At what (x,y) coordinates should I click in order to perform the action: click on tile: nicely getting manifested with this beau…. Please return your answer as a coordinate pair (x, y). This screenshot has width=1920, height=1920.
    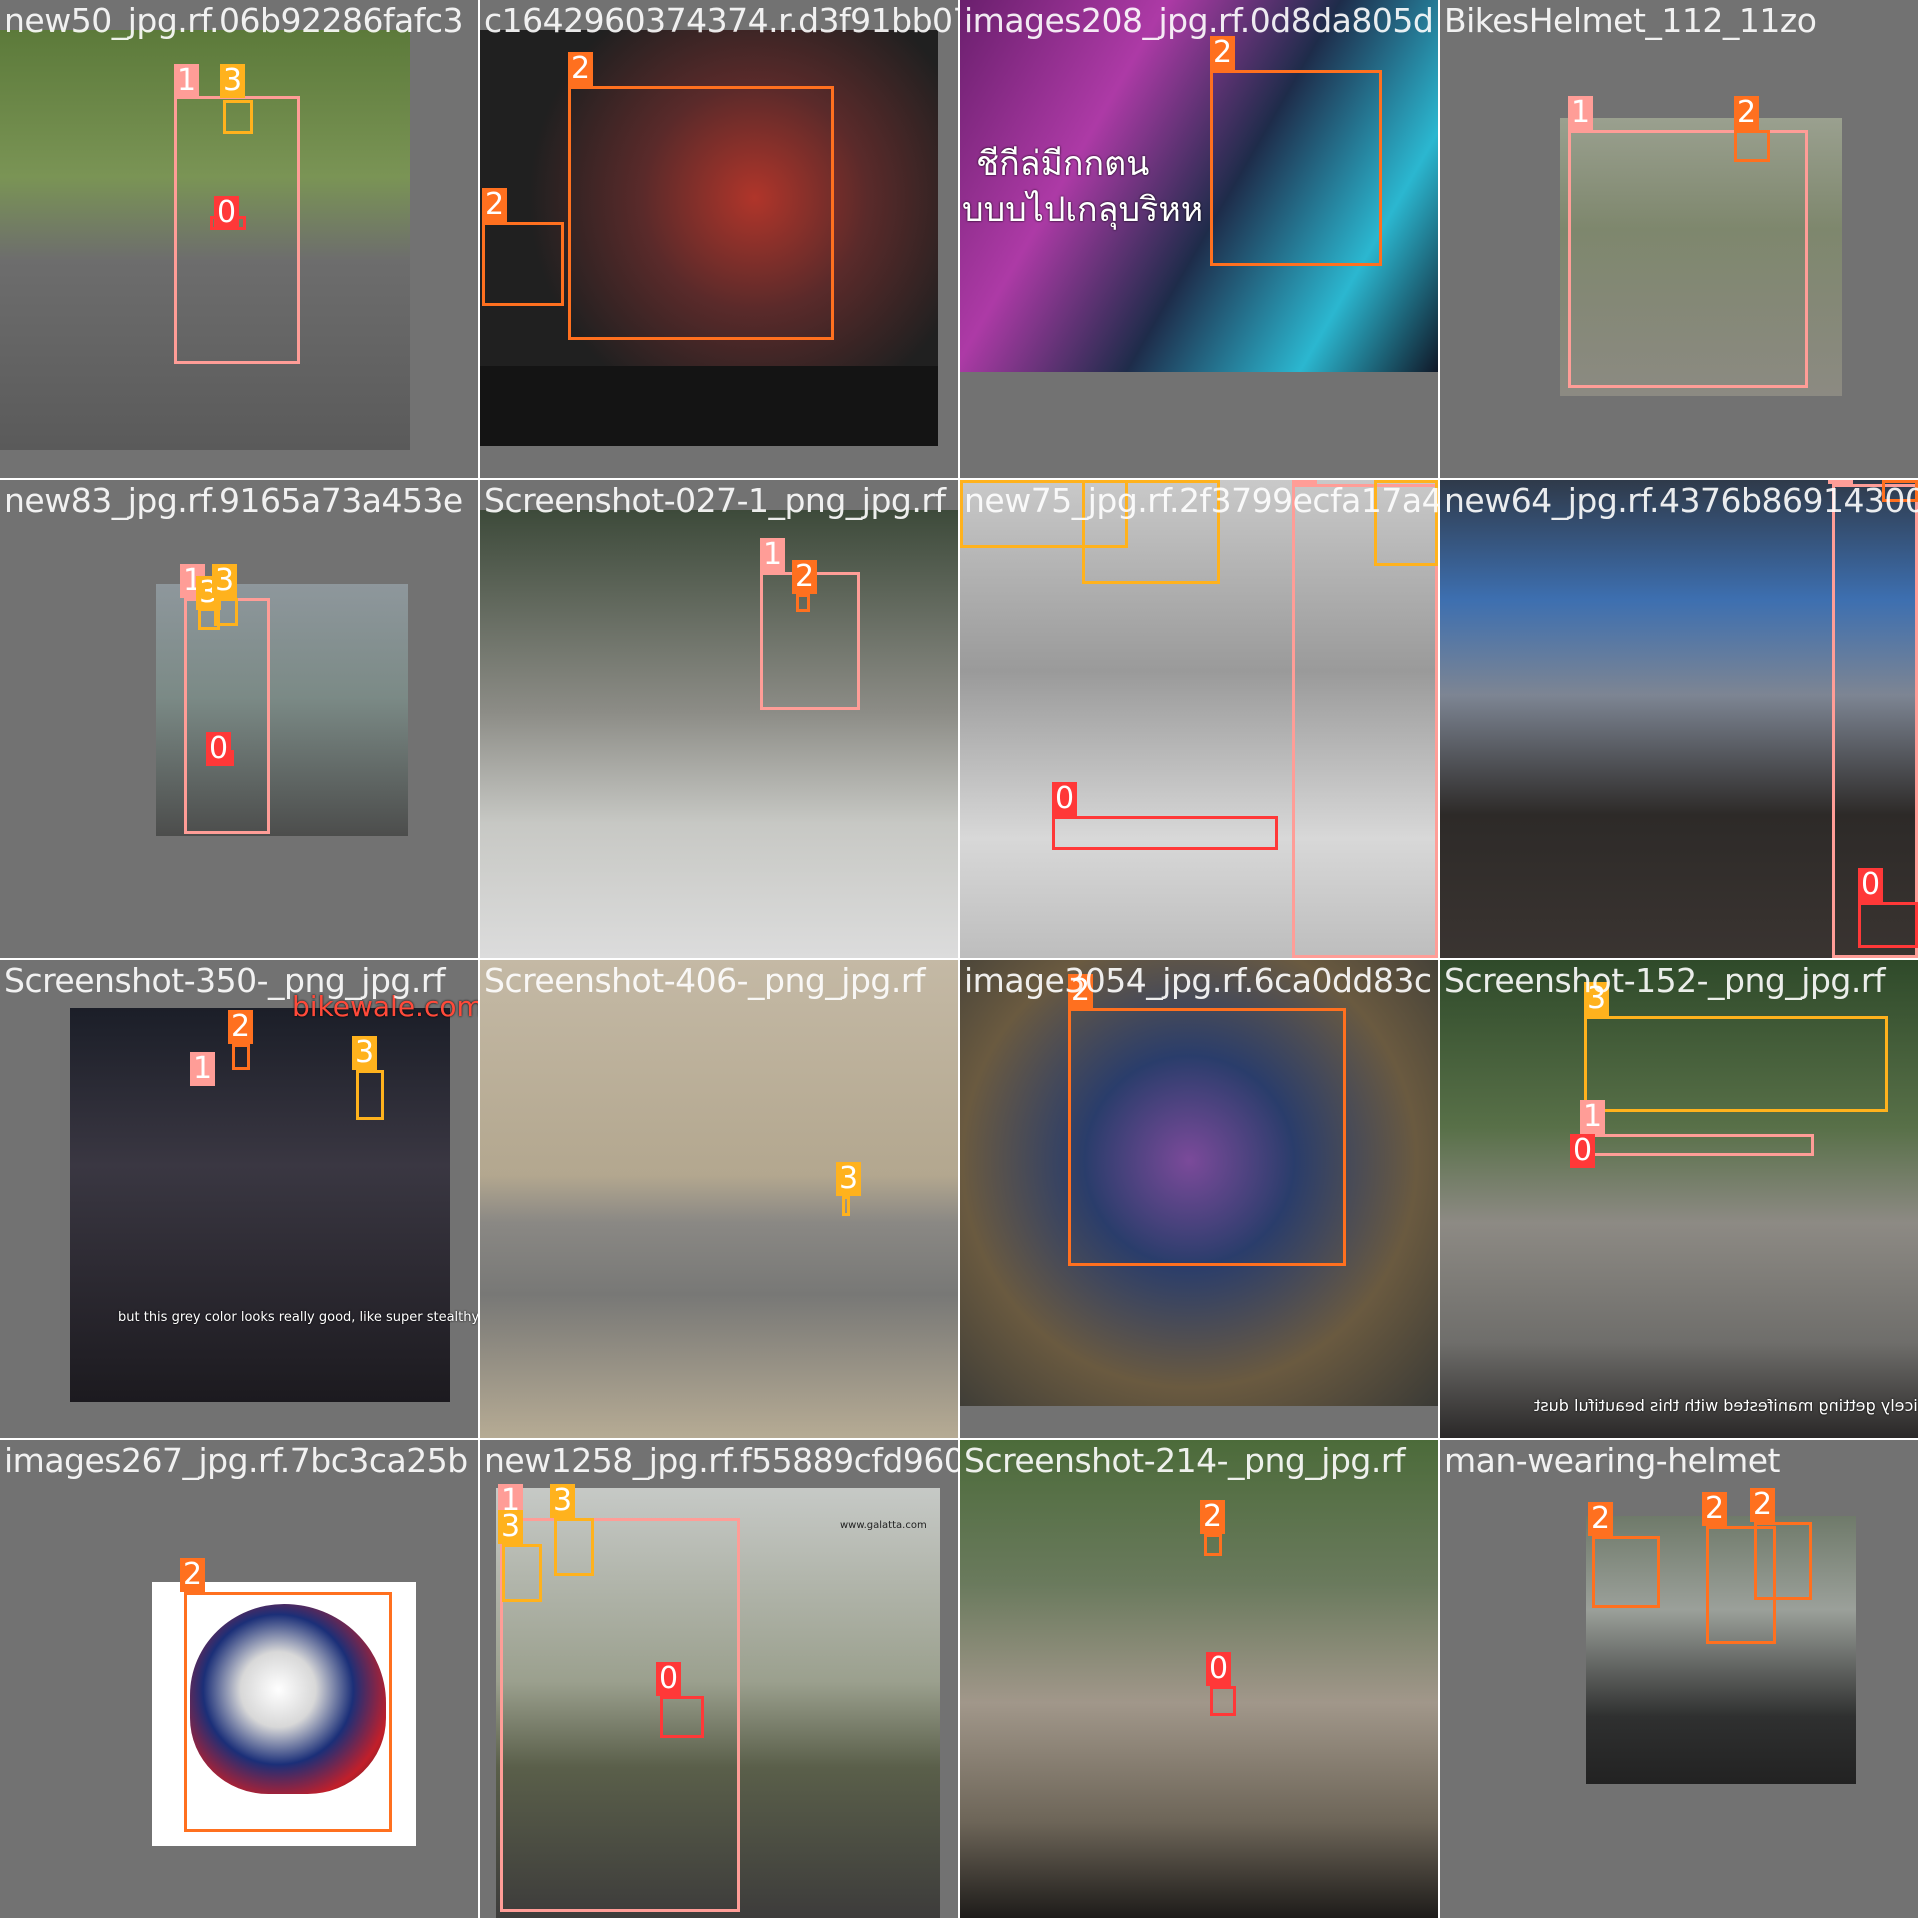
    Looking at the image, I should click on (1679, 1199).